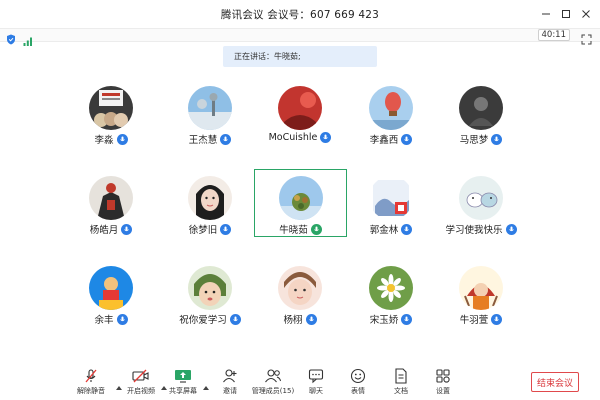 This screenshot has height=400, width=600. I want to click on participant-tile: 徐梦旧, so click(210, 204).